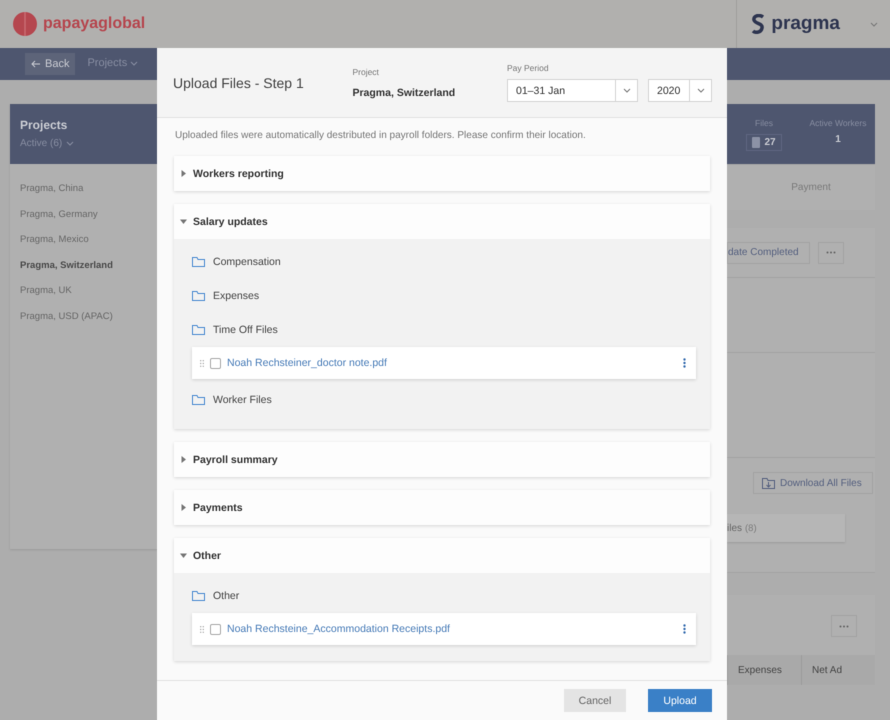 The height and width of the screenshot is (720, 890). Describe the element at coordinates (94, 24) in the screenshot. I see `logo-text: papayaglobal` at that location.